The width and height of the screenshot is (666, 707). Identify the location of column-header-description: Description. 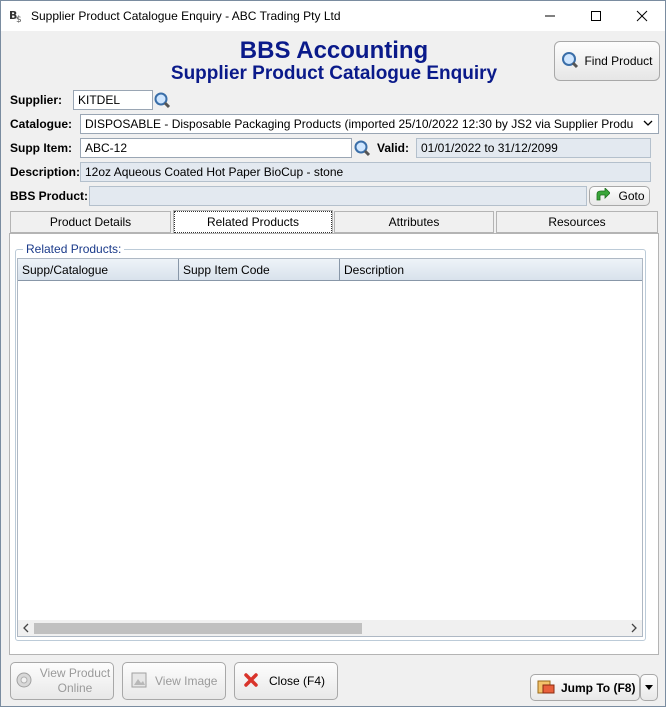
(491, 270).